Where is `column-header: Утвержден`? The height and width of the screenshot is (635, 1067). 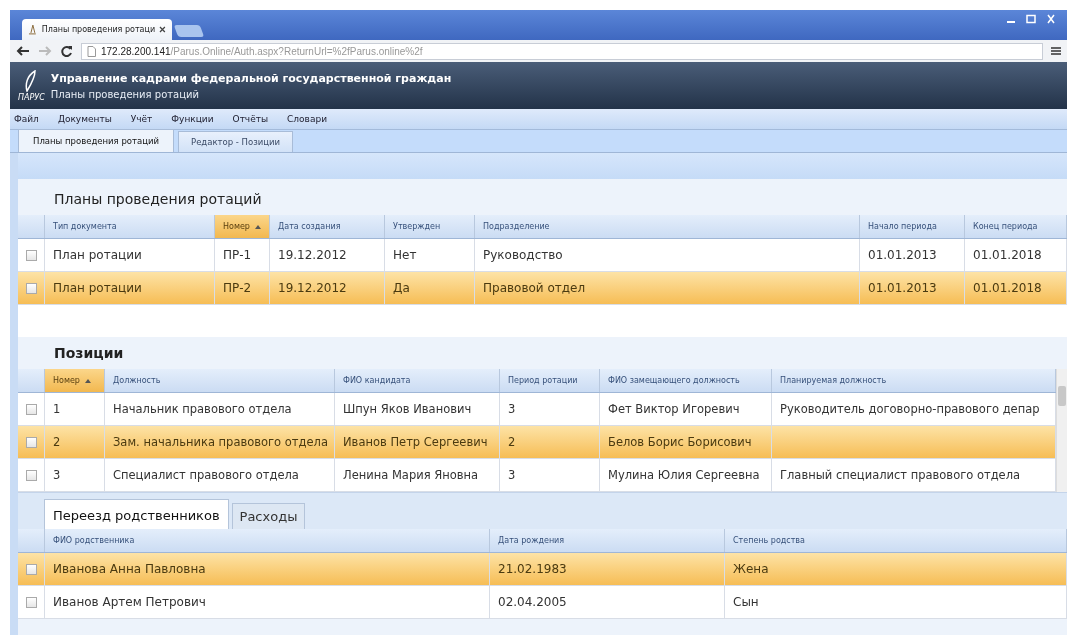 column-header: Утвержден is located at coordinates (430, 226).